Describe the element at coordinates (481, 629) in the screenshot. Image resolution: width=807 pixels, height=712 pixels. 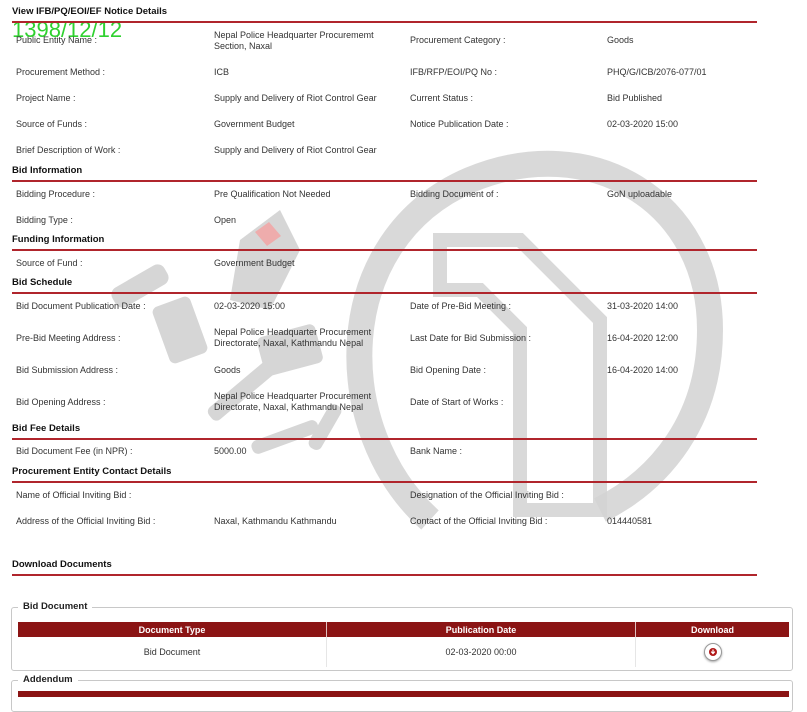
I see `header-publication-date: Publication Date` at that location.